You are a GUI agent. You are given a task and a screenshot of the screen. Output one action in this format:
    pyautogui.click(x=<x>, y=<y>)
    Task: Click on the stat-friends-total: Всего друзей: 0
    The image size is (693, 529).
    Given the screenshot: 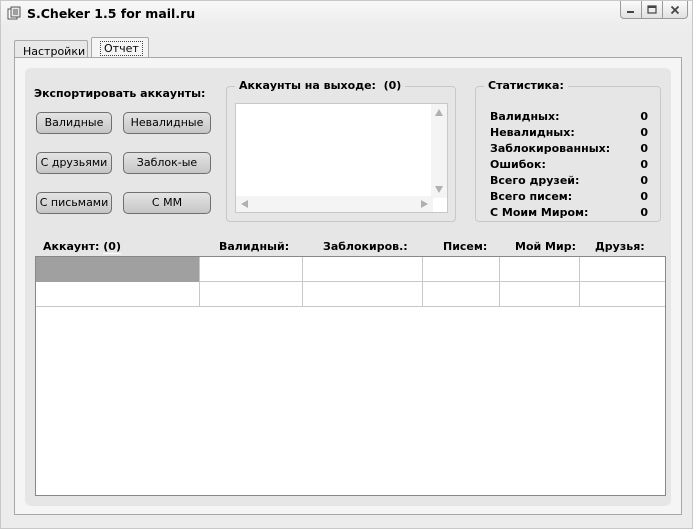 What is the action you would take?
    pyautogui.click(x=569, y=182)
    